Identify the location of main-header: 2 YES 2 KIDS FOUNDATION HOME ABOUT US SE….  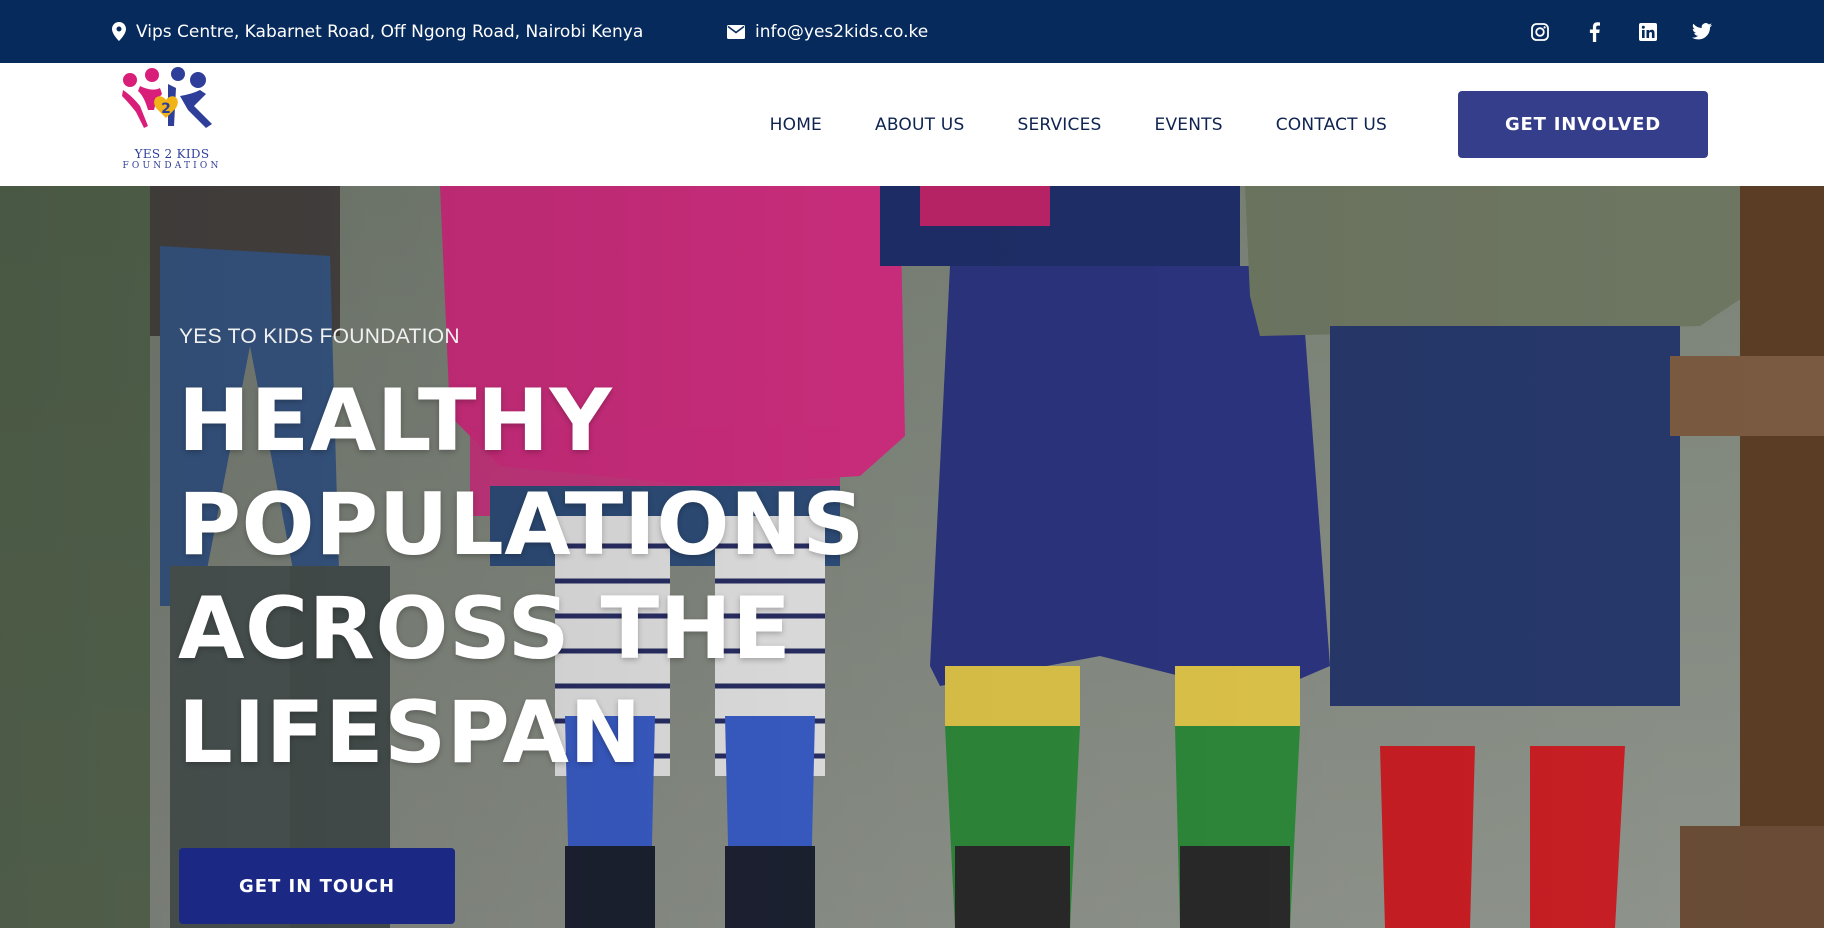
(912, 124).